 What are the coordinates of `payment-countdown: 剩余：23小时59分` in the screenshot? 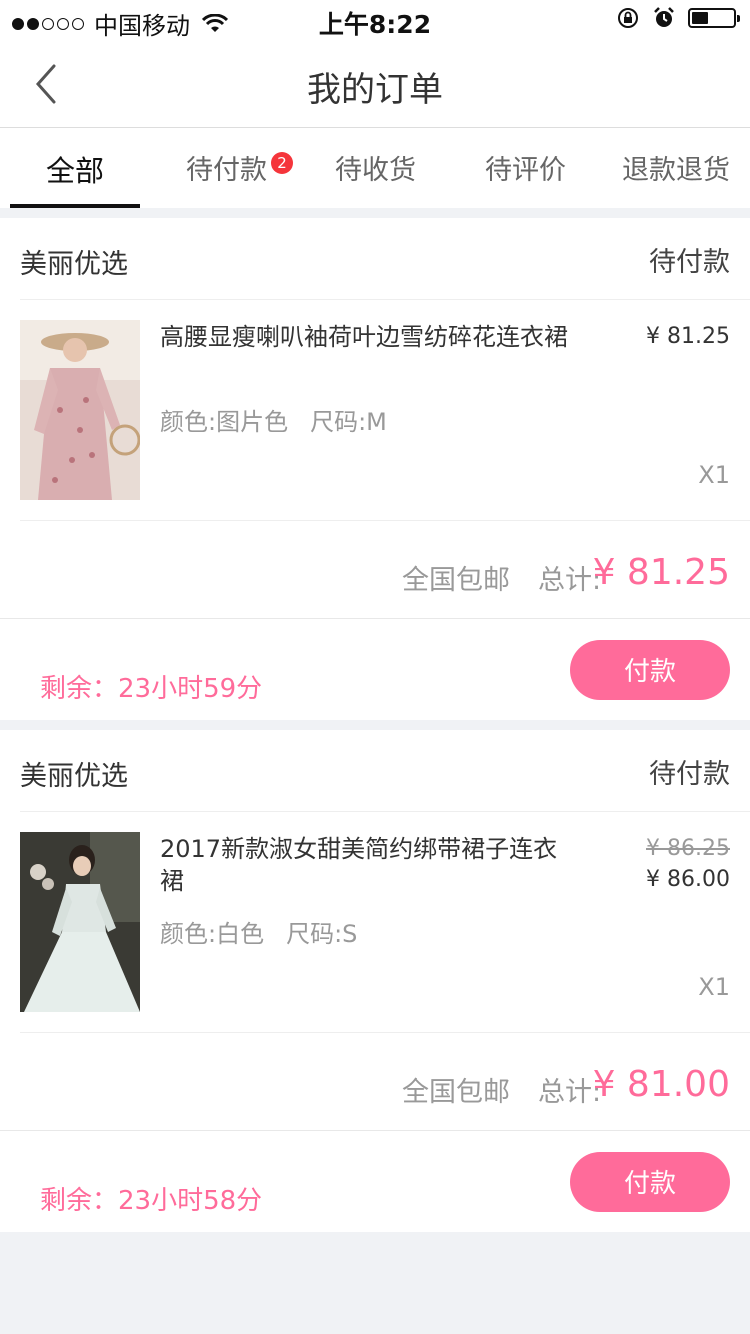 It's located at (151, 689).